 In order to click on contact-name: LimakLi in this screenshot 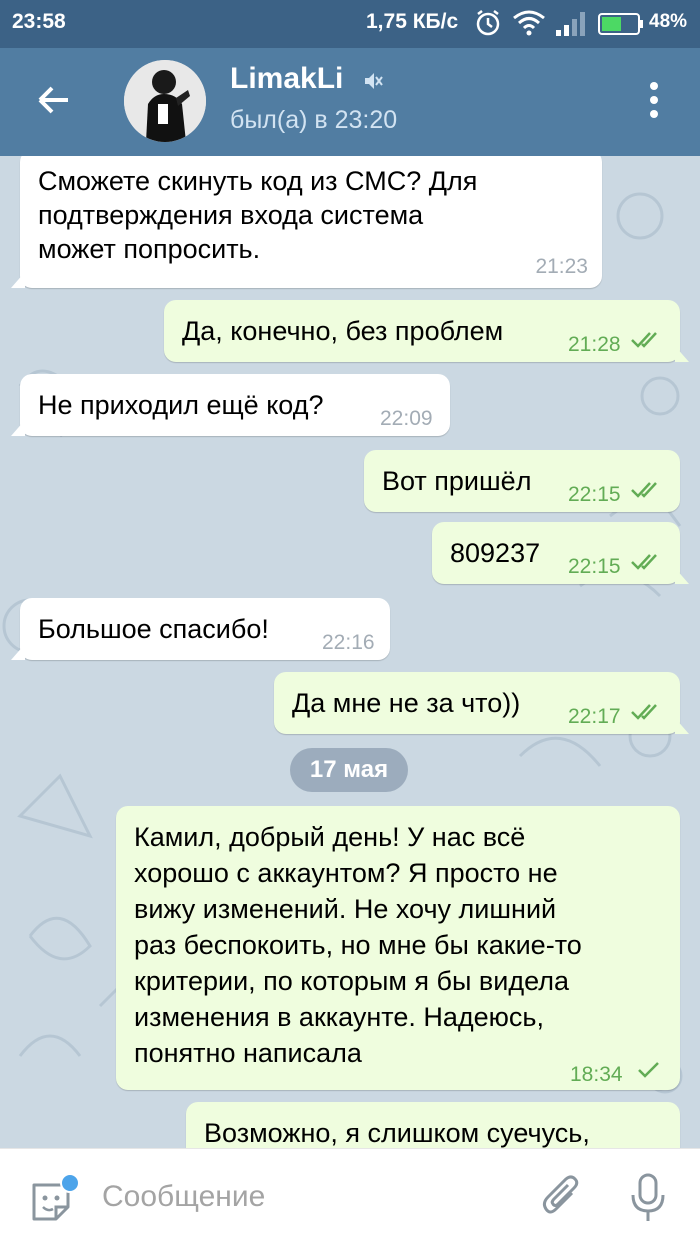, I will do `click(286, 79)`.